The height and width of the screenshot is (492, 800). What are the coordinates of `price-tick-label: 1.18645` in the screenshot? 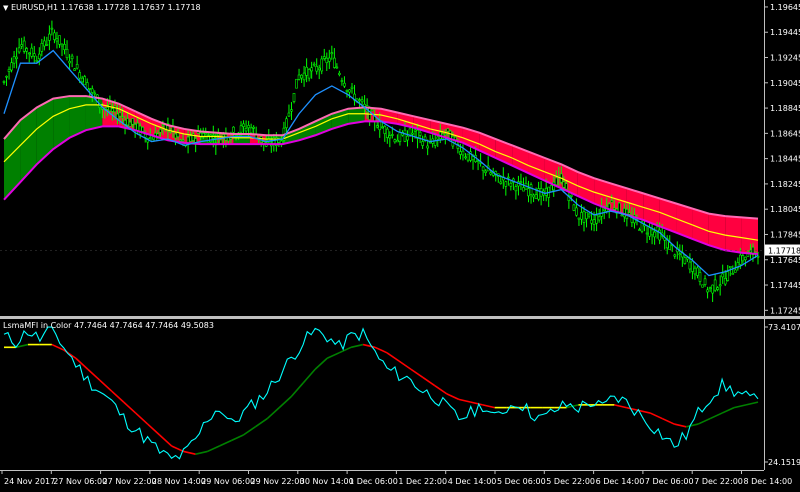 It's located at (785, 133).